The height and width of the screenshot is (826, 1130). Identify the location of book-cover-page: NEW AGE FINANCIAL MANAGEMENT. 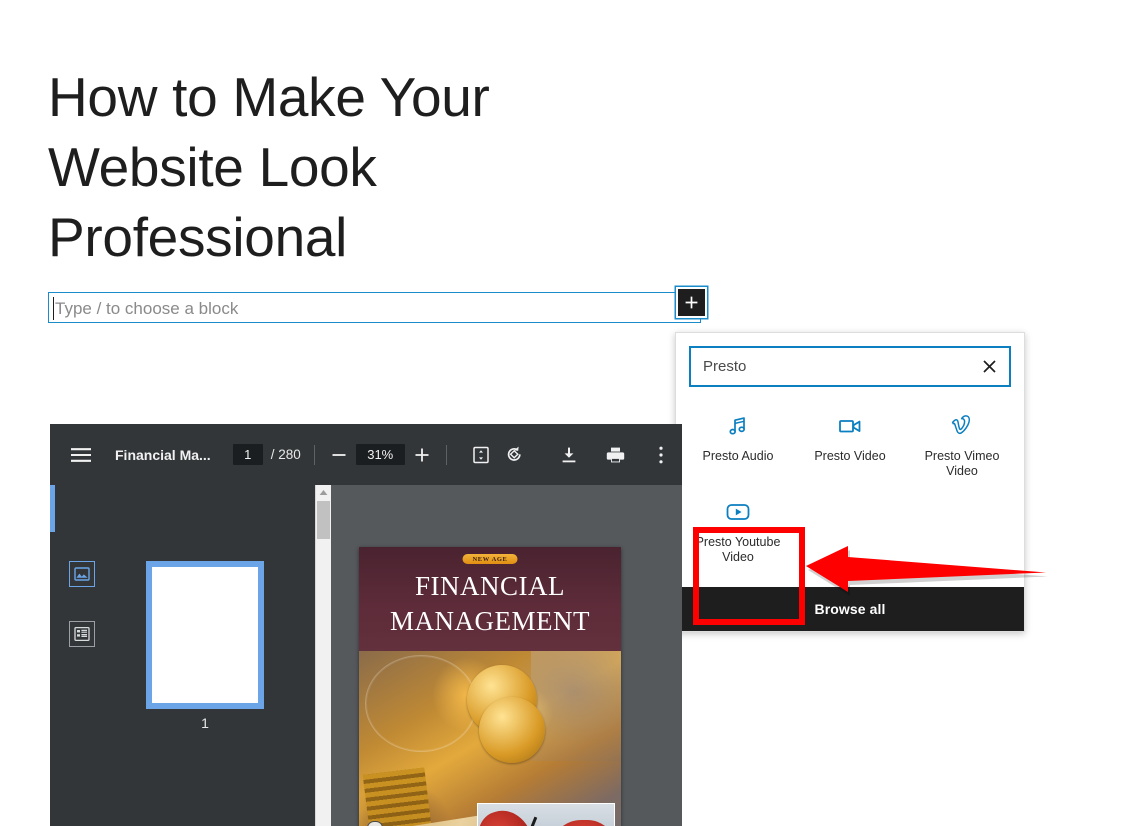
(490, 686).